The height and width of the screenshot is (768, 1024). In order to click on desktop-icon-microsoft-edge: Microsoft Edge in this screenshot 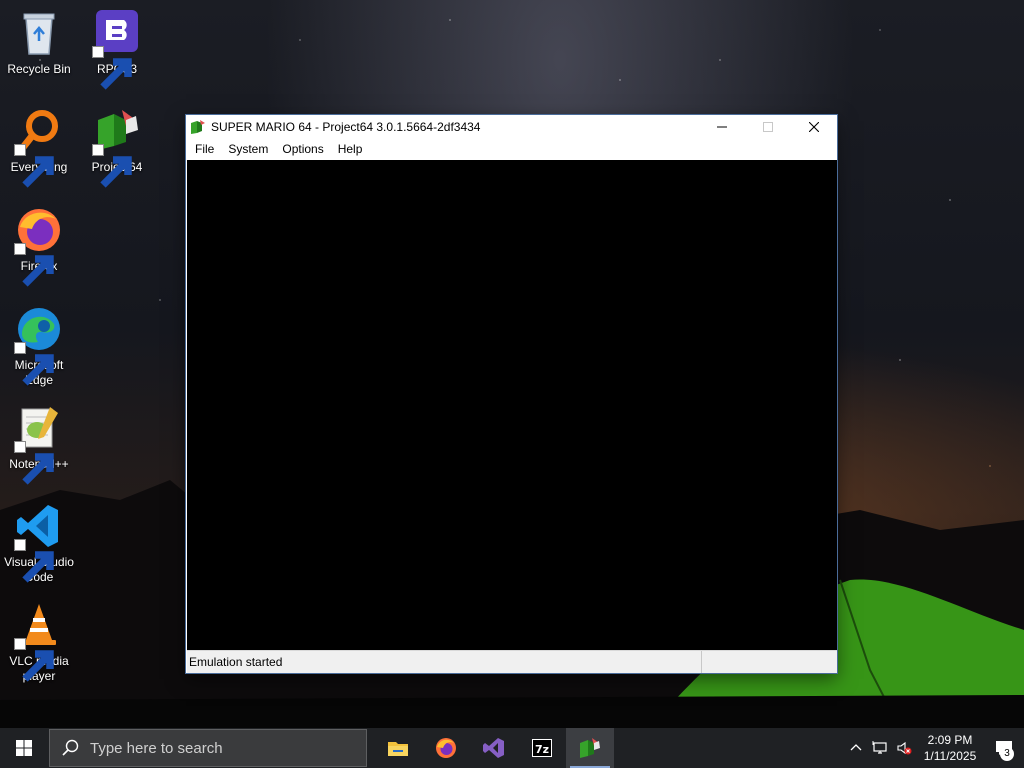, I will do `click(39, 346)`.